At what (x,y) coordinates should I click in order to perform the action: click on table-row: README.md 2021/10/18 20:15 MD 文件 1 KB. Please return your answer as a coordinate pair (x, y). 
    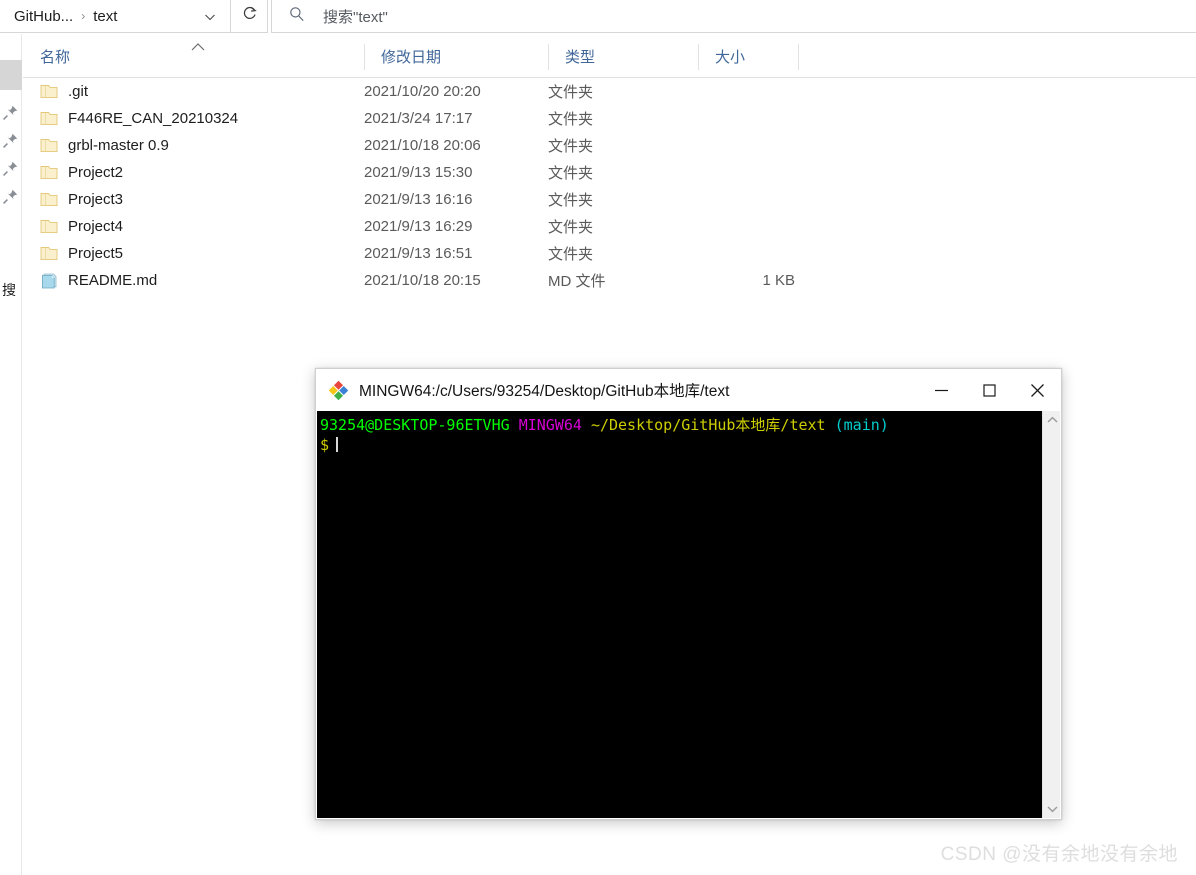
    Looking at the image, I should click on (609, 280).